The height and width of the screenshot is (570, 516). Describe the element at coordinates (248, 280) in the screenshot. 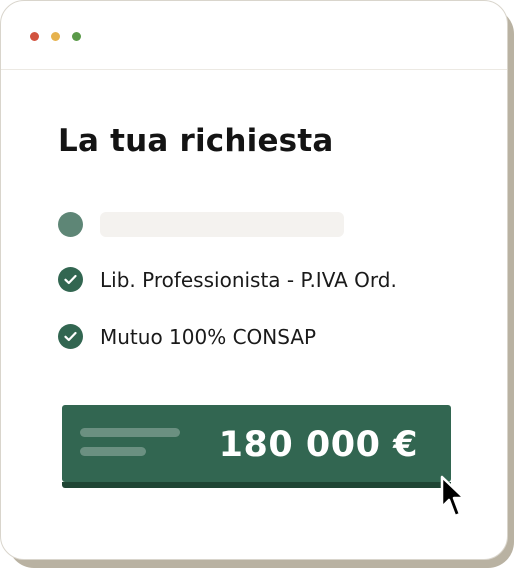

I see `list-item-label: Lib. Professionista - P.IVA Ord.` at that location.